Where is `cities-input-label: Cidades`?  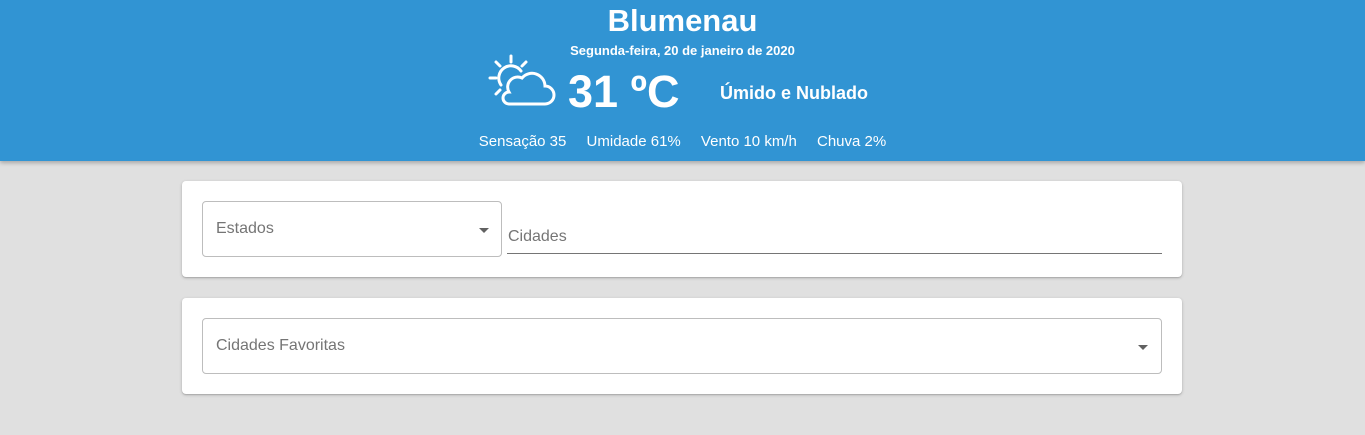 cities-input-label: Cidades is located at coordinates (537, 236).